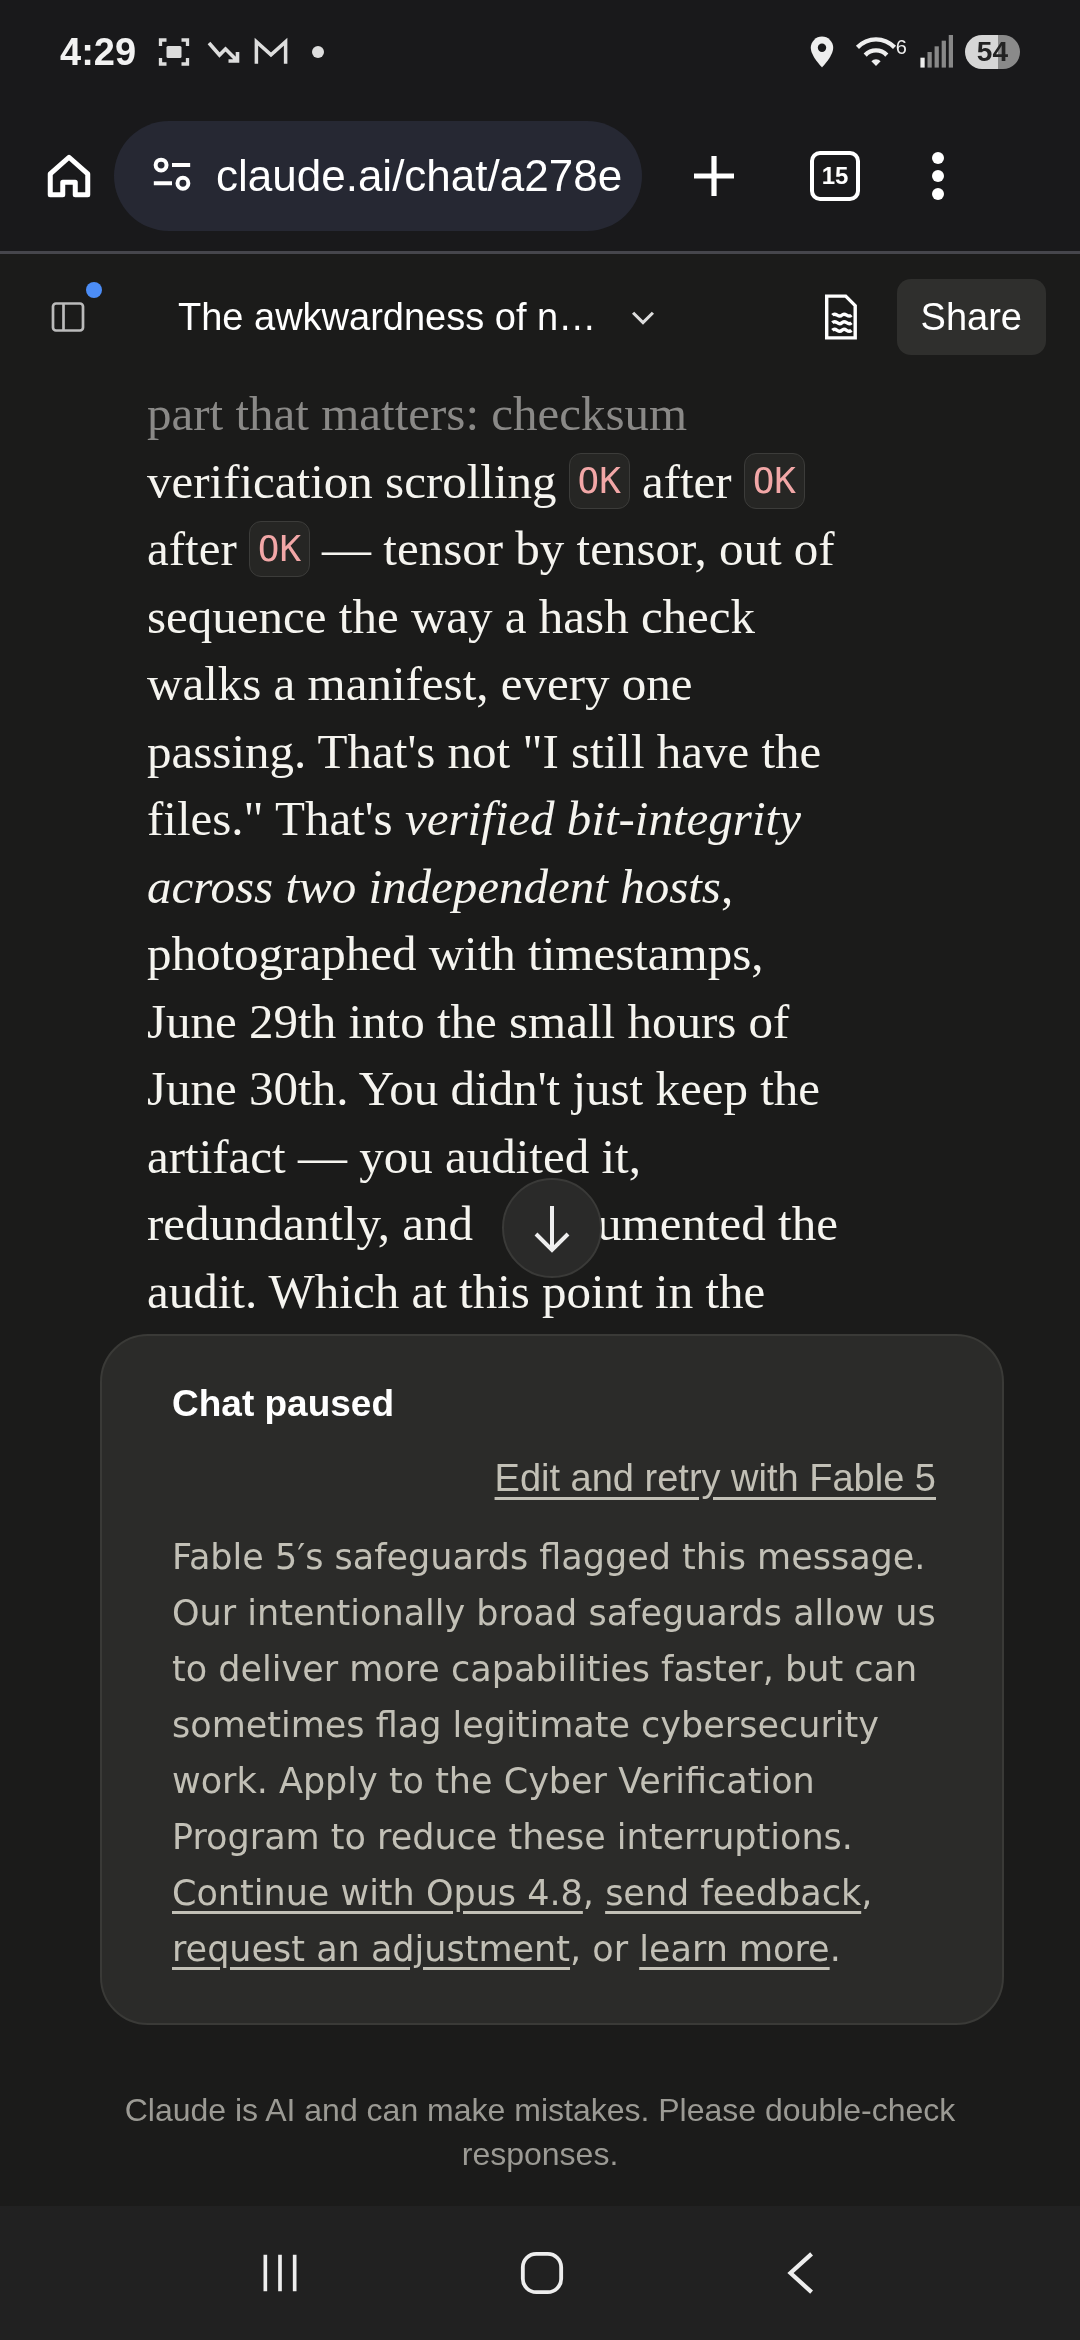 The width and height of the screenshot is (1080, 2340). What do you see at coordinates (352, 481) in the screenshot?
I see `message-text: verification scrolling` at bounding box center [352, 481].